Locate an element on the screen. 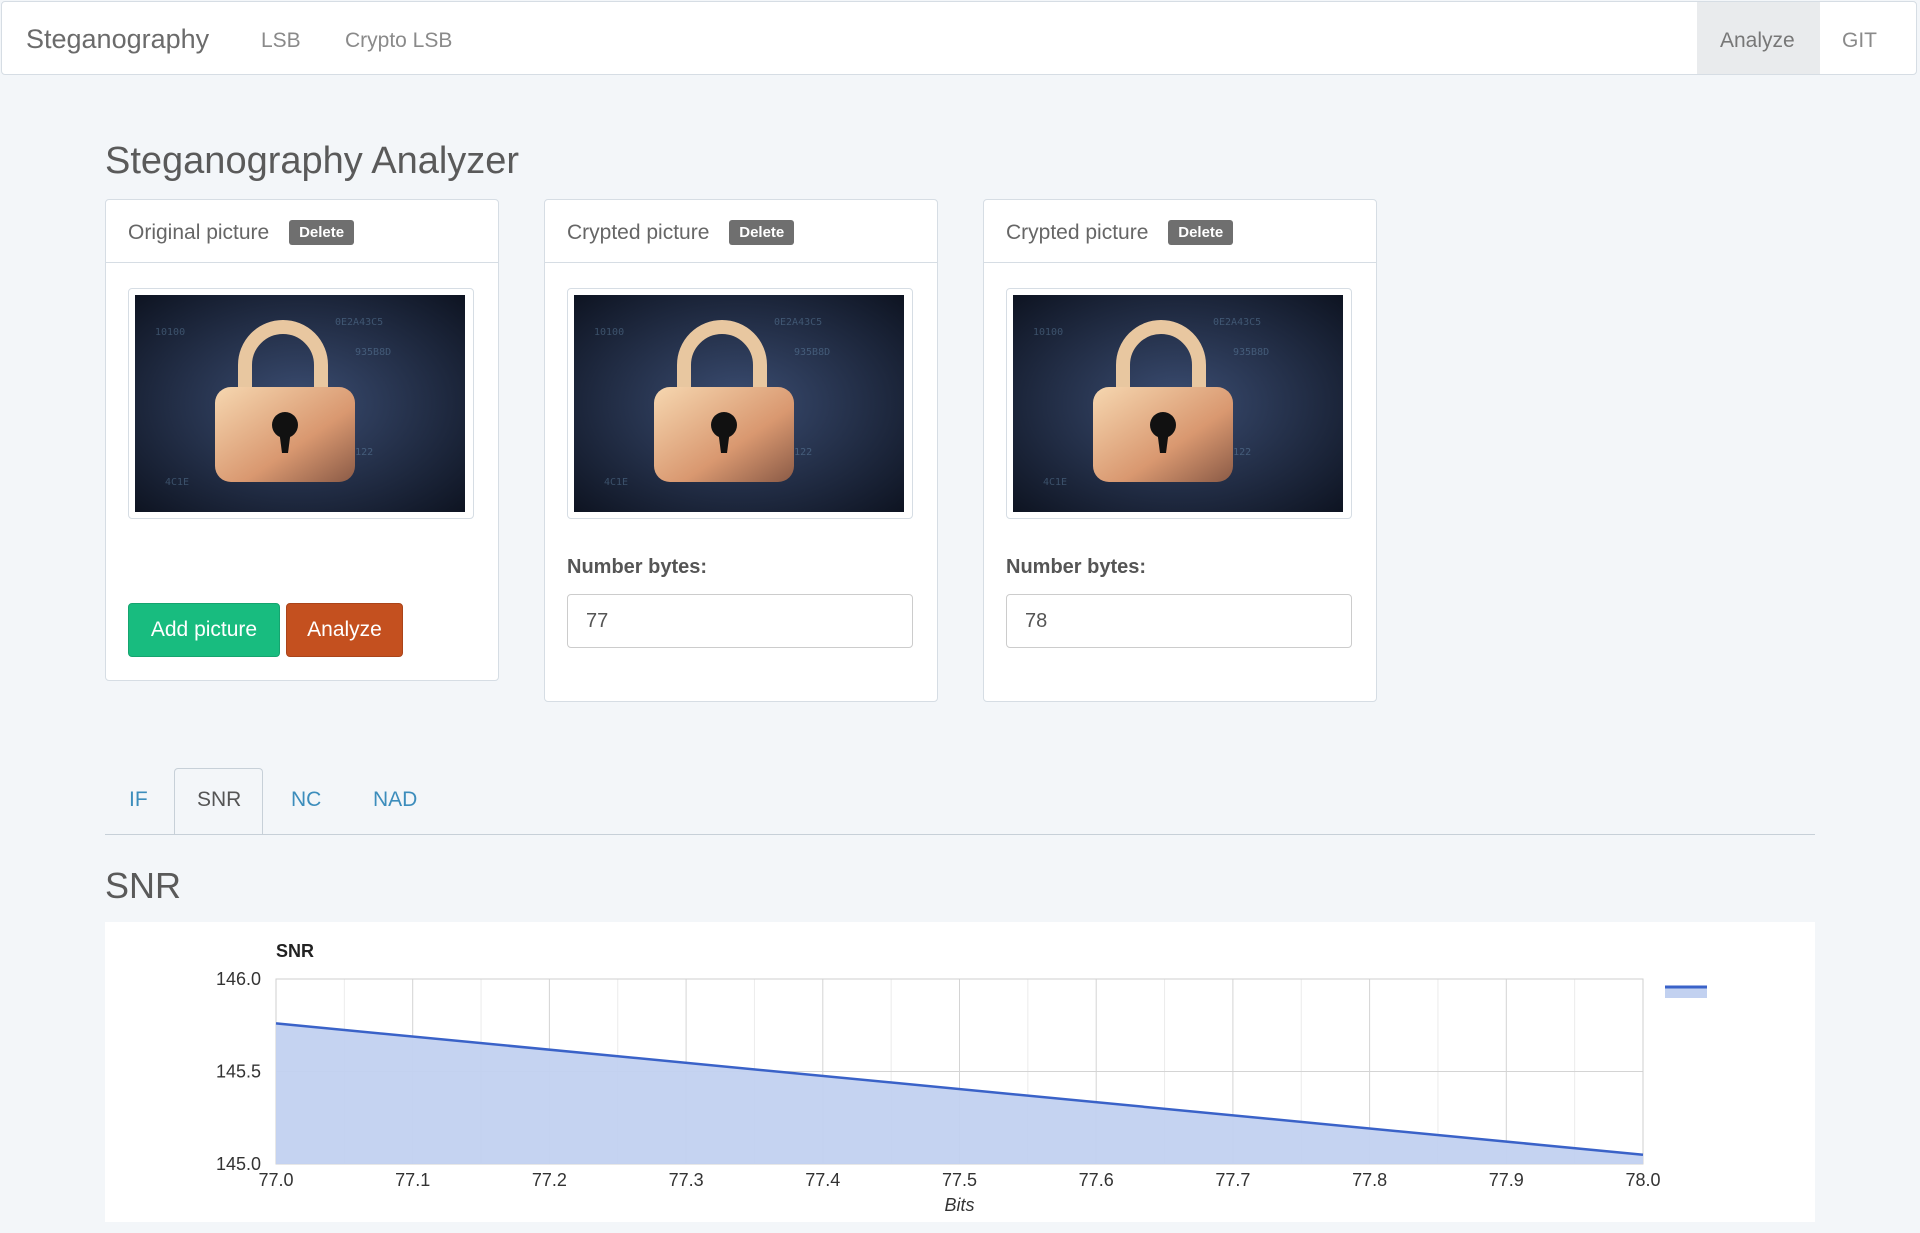  nav-analyze: Analyze is located at coordinates (1757, 41).